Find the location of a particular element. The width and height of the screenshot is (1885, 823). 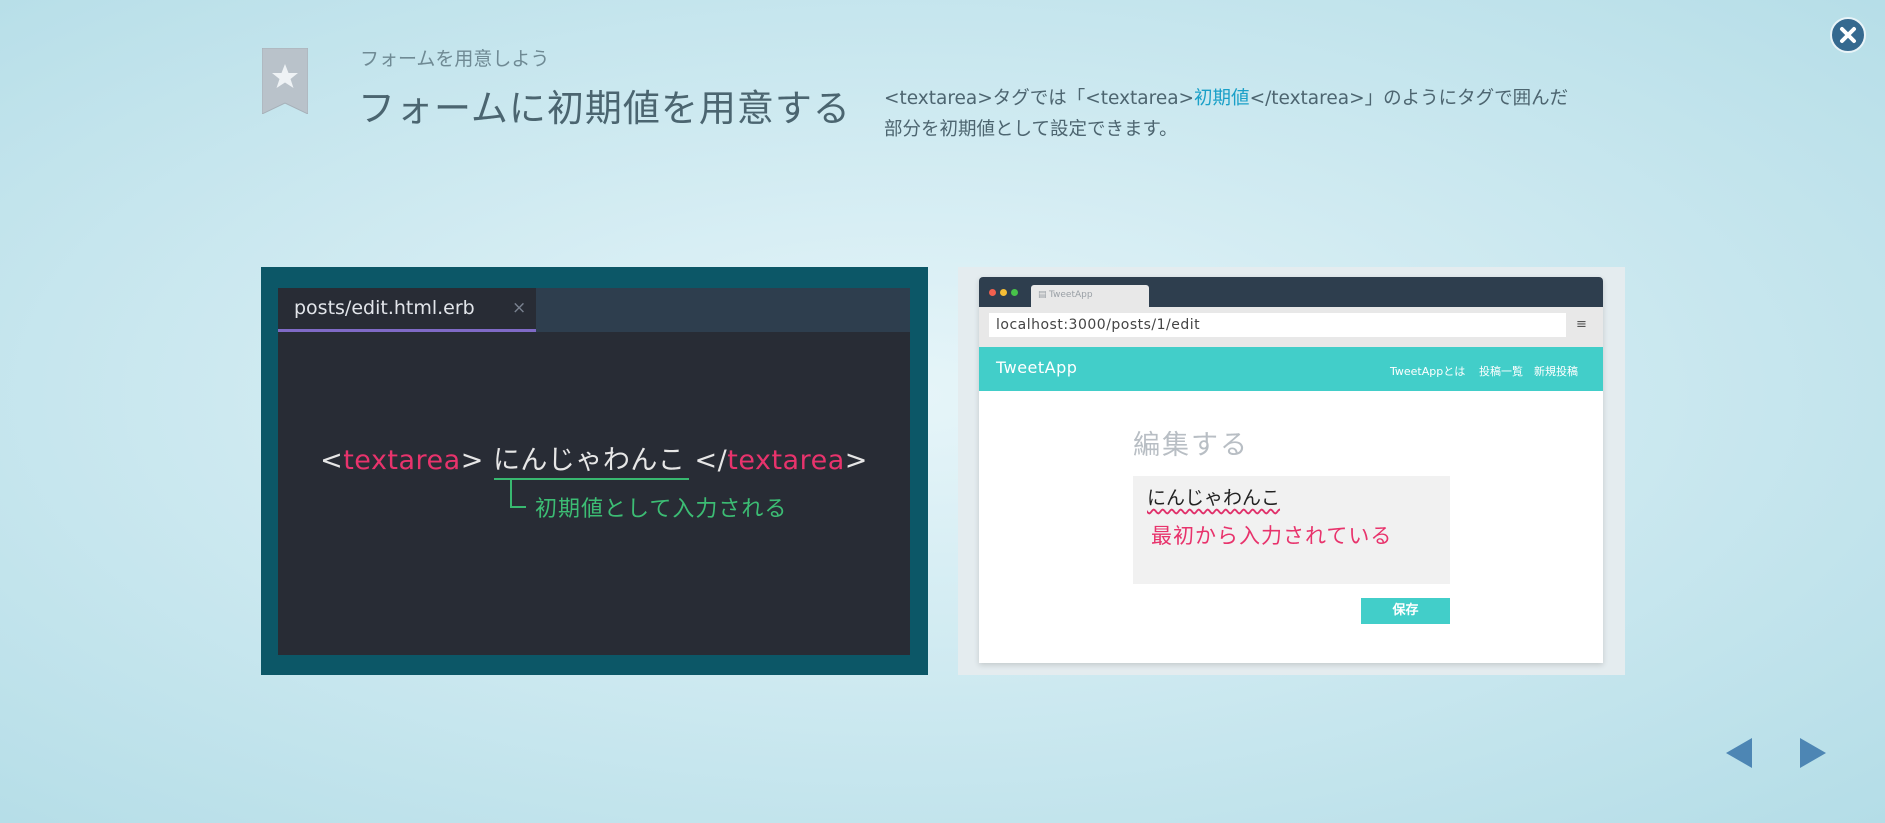

browser-tab: ▤ TweetApp is located at coordinates (1090, 296).